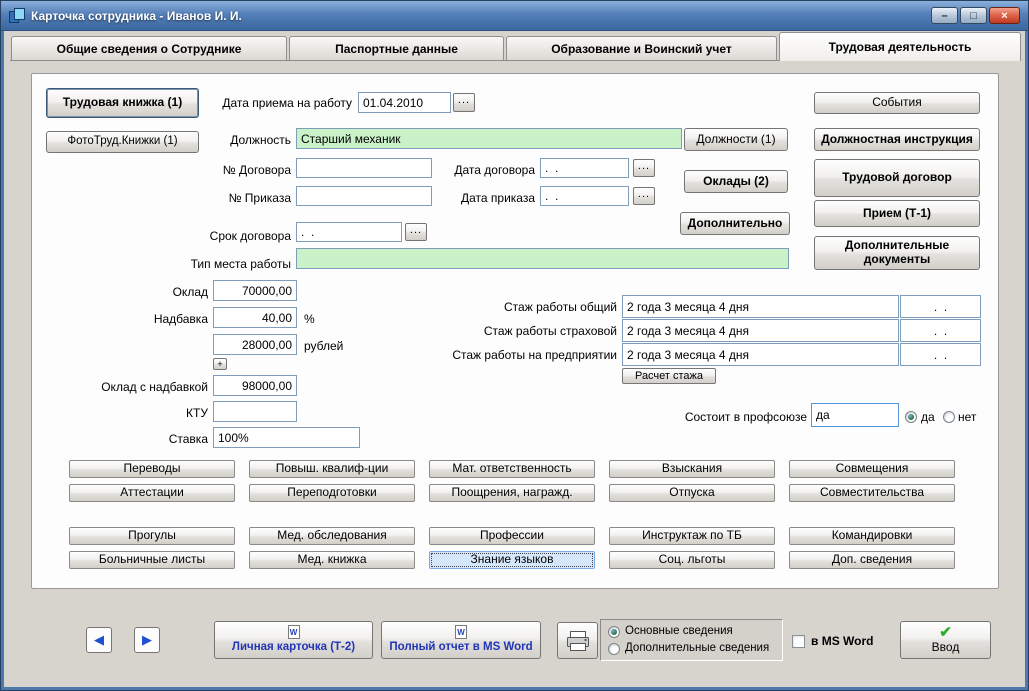 This screenshot has width=1029, height=691. Describe the element at coordinates (911, 417) in the screenshot. I see `union-yes-radio` at that location.